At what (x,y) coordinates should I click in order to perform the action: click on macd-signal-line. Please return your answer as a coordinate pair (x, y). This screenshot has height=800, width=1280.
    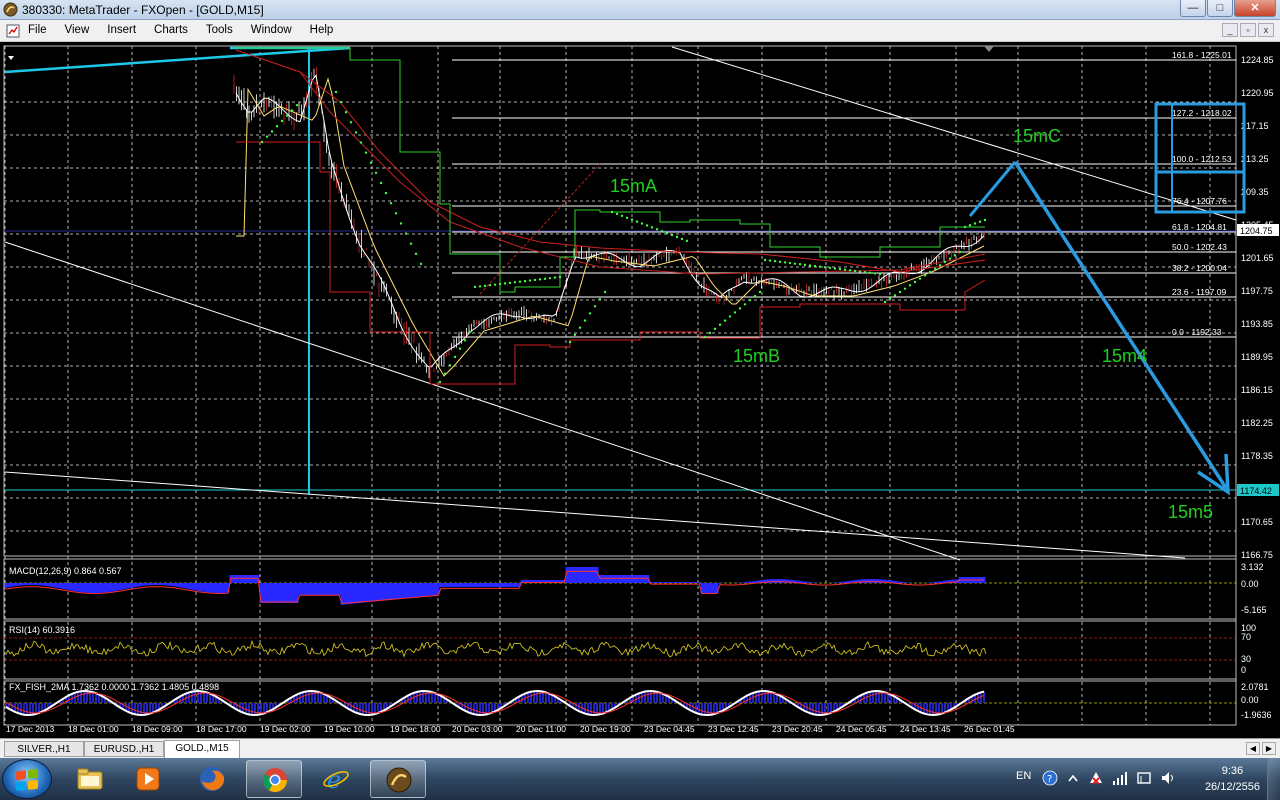
    Looking at the image, I should click on (494, 587).